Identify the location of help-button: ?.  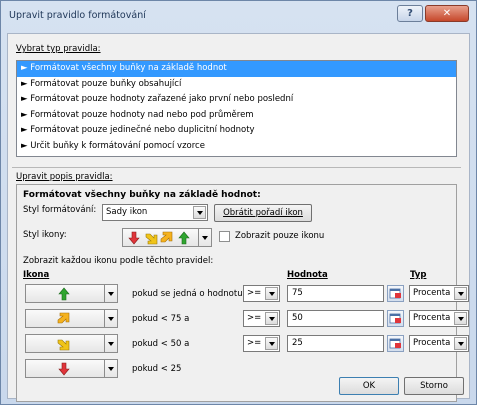
(410, 13).